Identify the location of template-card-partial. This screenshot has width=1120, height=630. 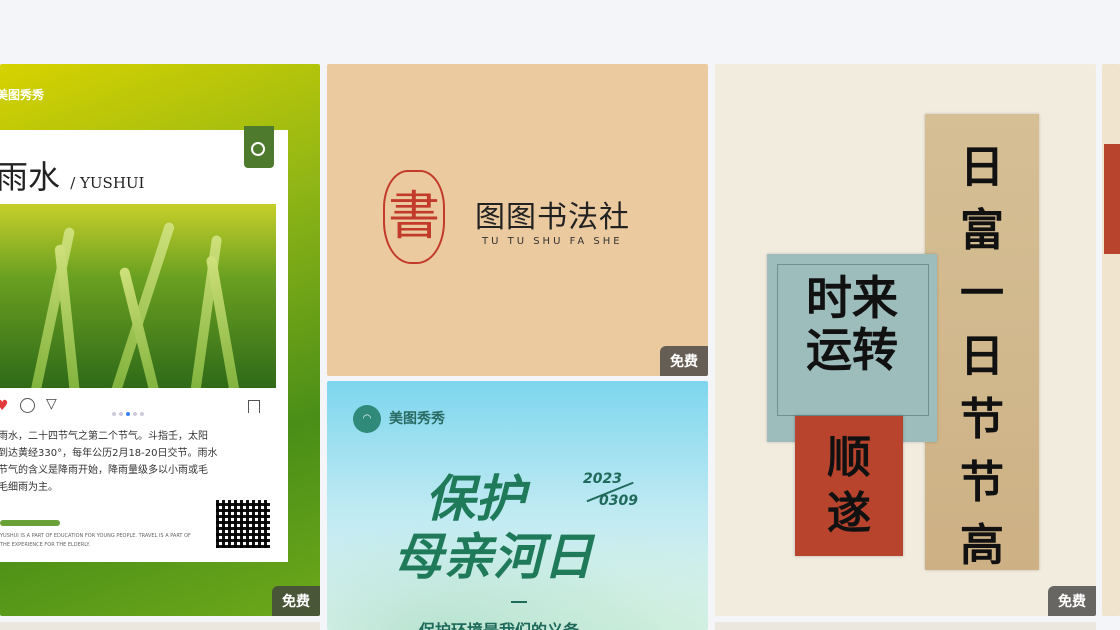
(1111, 340).